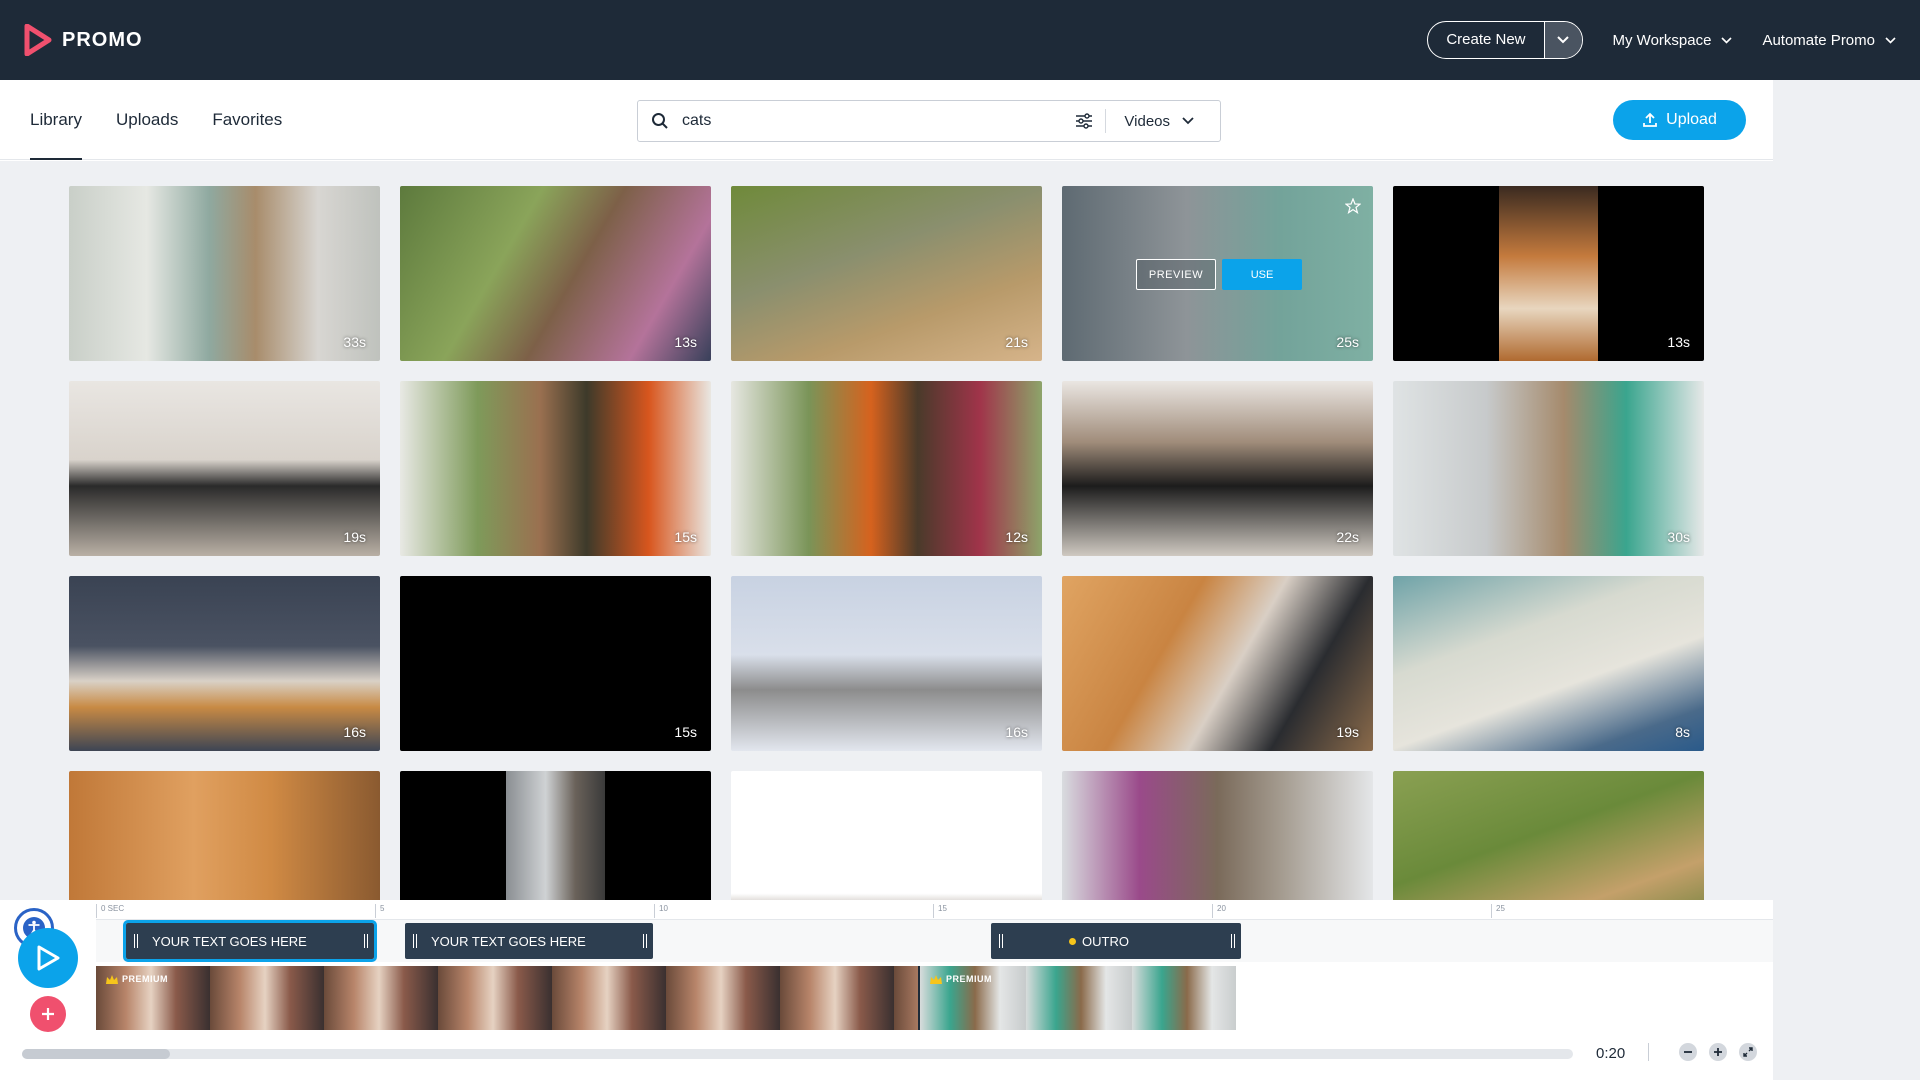  I want to click on video-tile: 12s, so click(886, 468).